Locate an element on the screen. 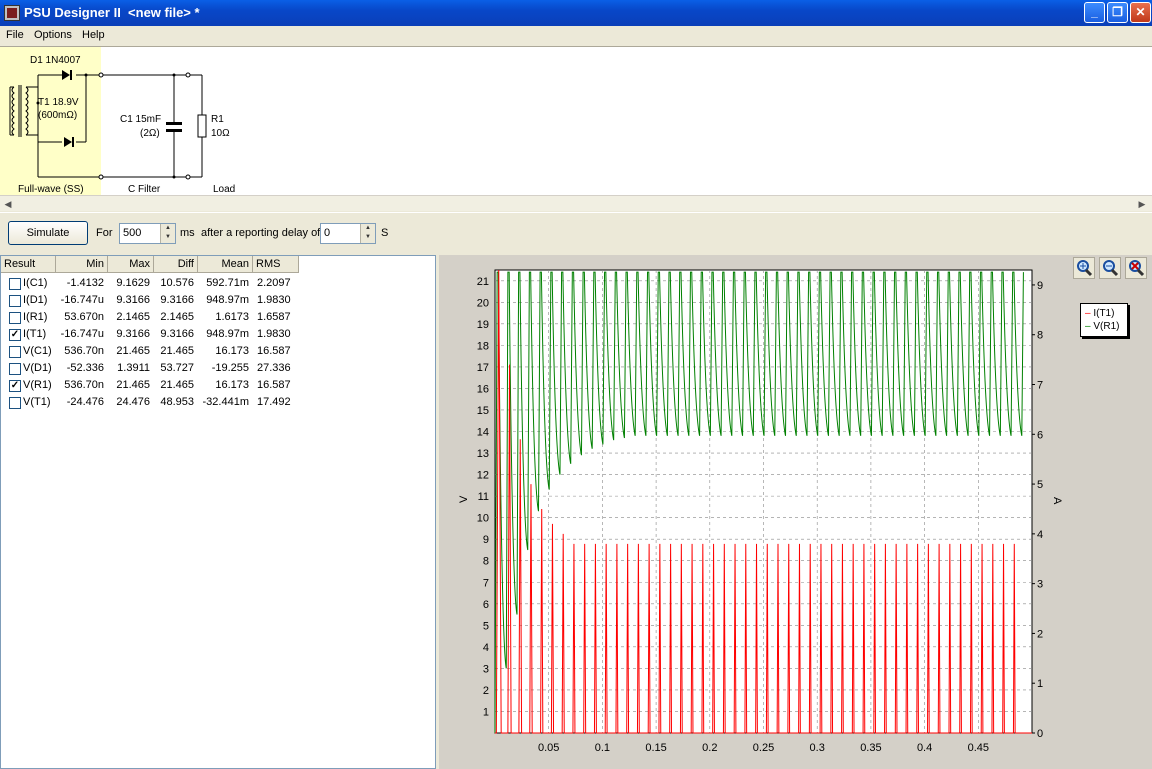 The height and width of the screenshot is (769, 1152). y2-tick-label: 8 is located at coordinates (1040, 336).